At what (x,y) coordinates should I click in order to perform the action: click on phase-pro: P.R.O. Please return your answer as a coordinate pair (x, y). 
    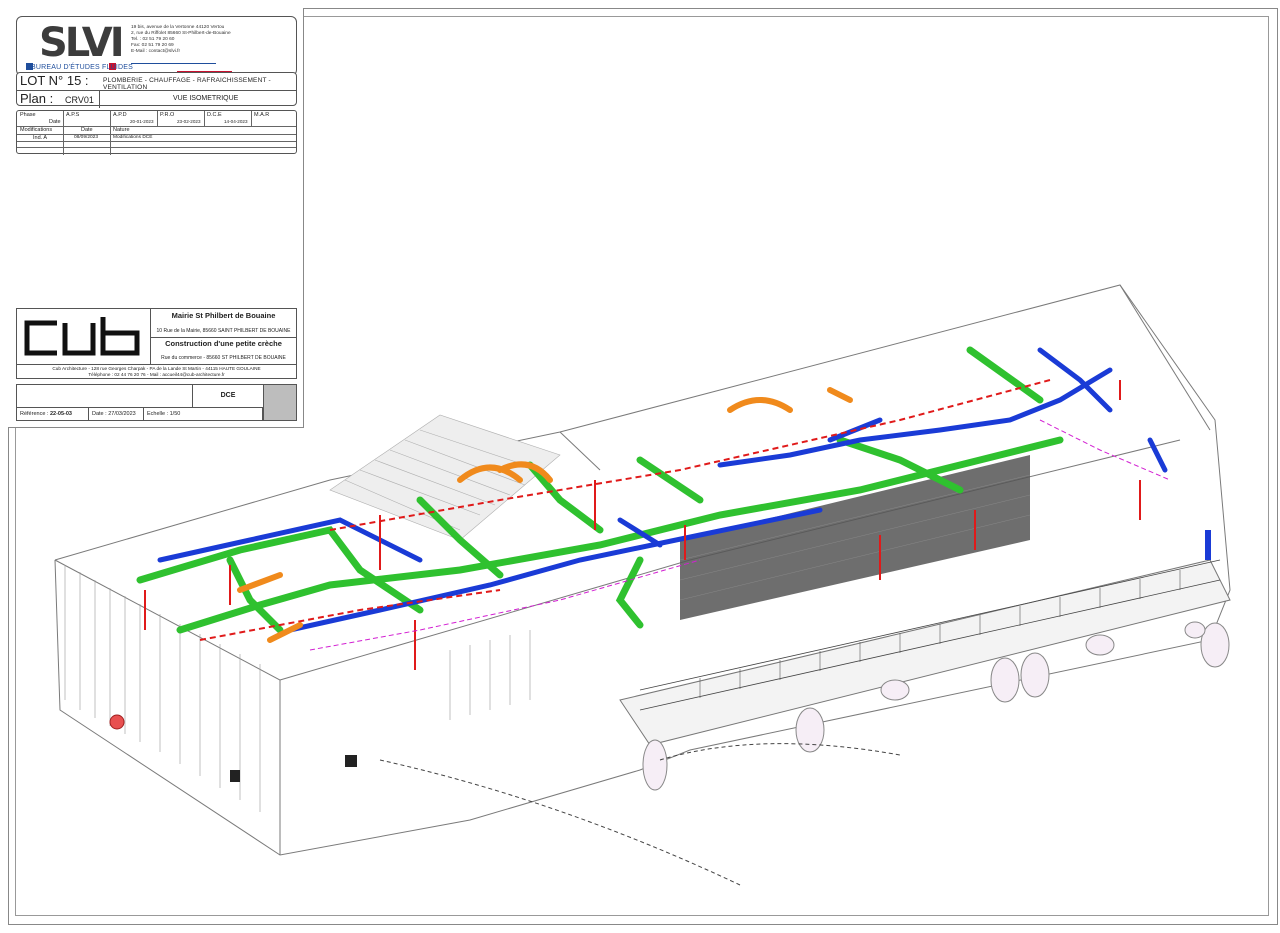
    Looking at the image, I should click on (167, 115).